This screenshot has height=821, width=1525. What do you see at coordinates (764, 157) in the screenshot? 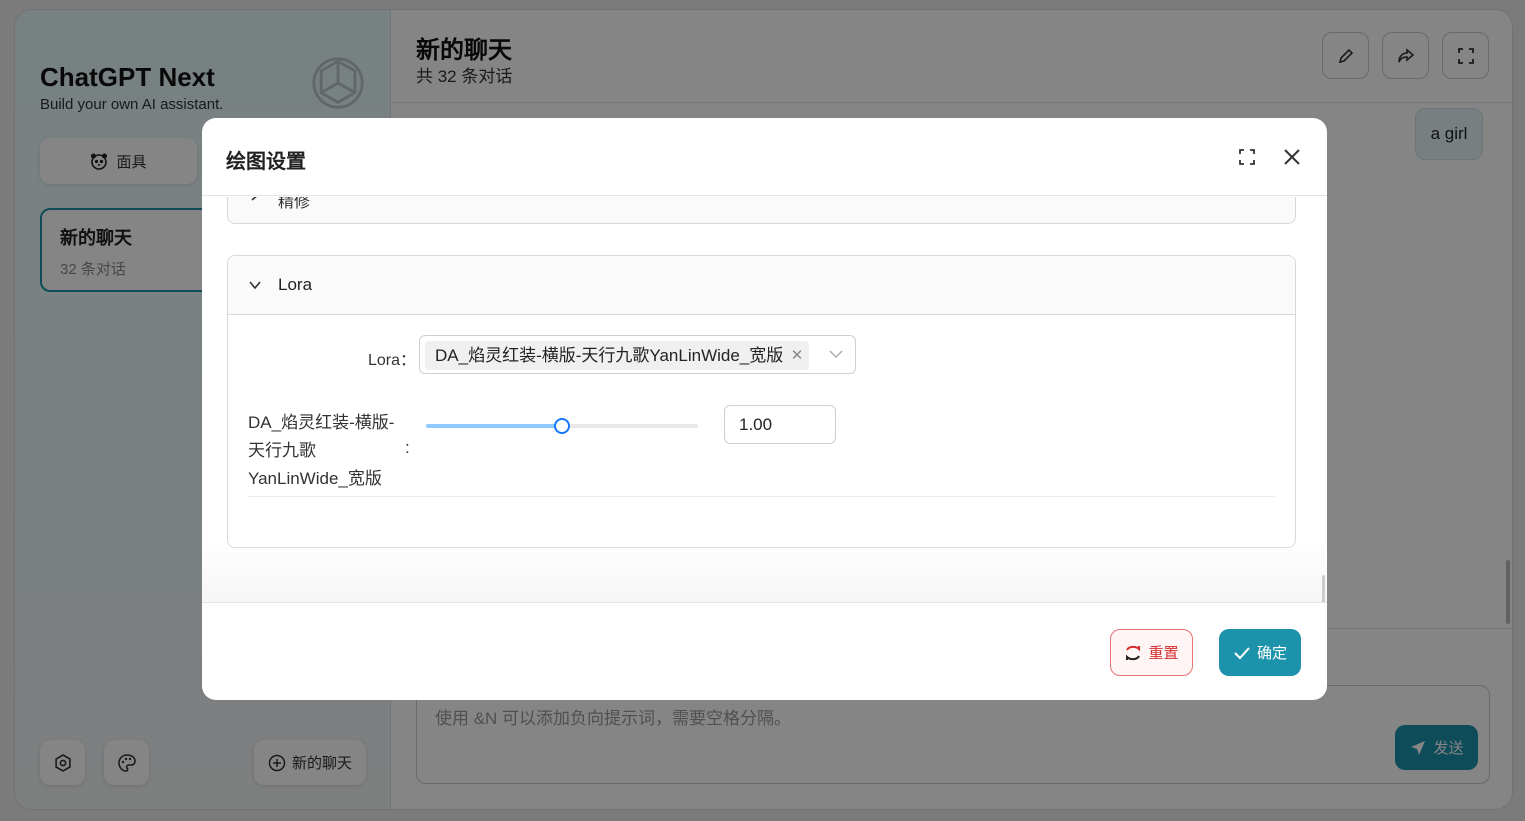
I see `modal-header: 绘图设置` at bounding box center [764, 157].